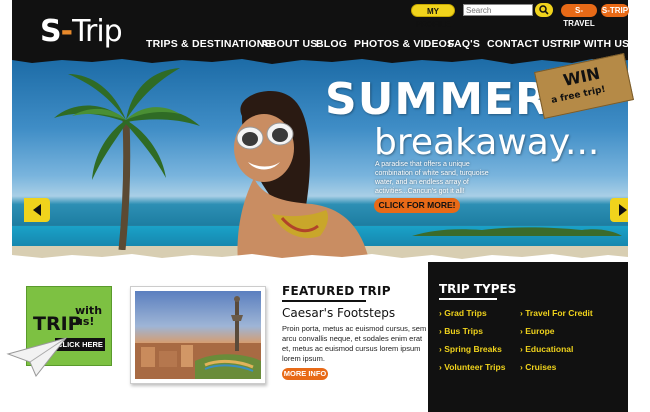 The width and height of the screenshot is (650, 412). What do you see at coordinates (336, 291) in the screenshot?
I see `featured-trip-heading: FEATURED TRIP` at bounding box center [336, 291].